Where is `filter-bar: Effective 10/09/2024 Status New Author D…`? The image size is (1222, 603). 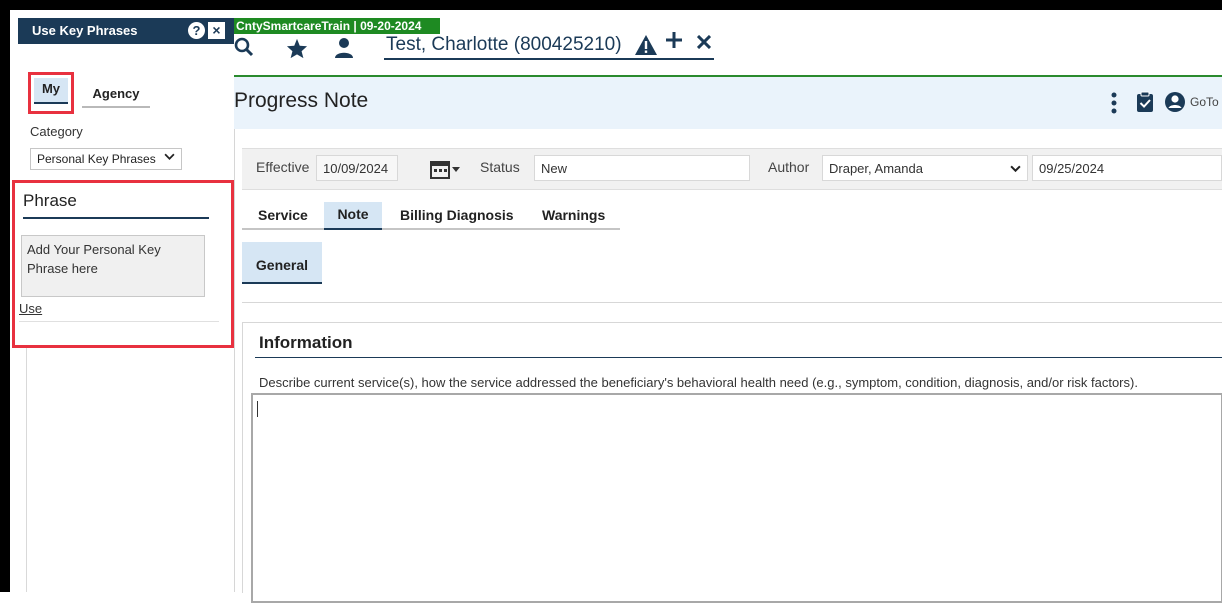
filter-bar: Effective 10/09/2024 Status New Author D… is located at coordinates (732, 169).